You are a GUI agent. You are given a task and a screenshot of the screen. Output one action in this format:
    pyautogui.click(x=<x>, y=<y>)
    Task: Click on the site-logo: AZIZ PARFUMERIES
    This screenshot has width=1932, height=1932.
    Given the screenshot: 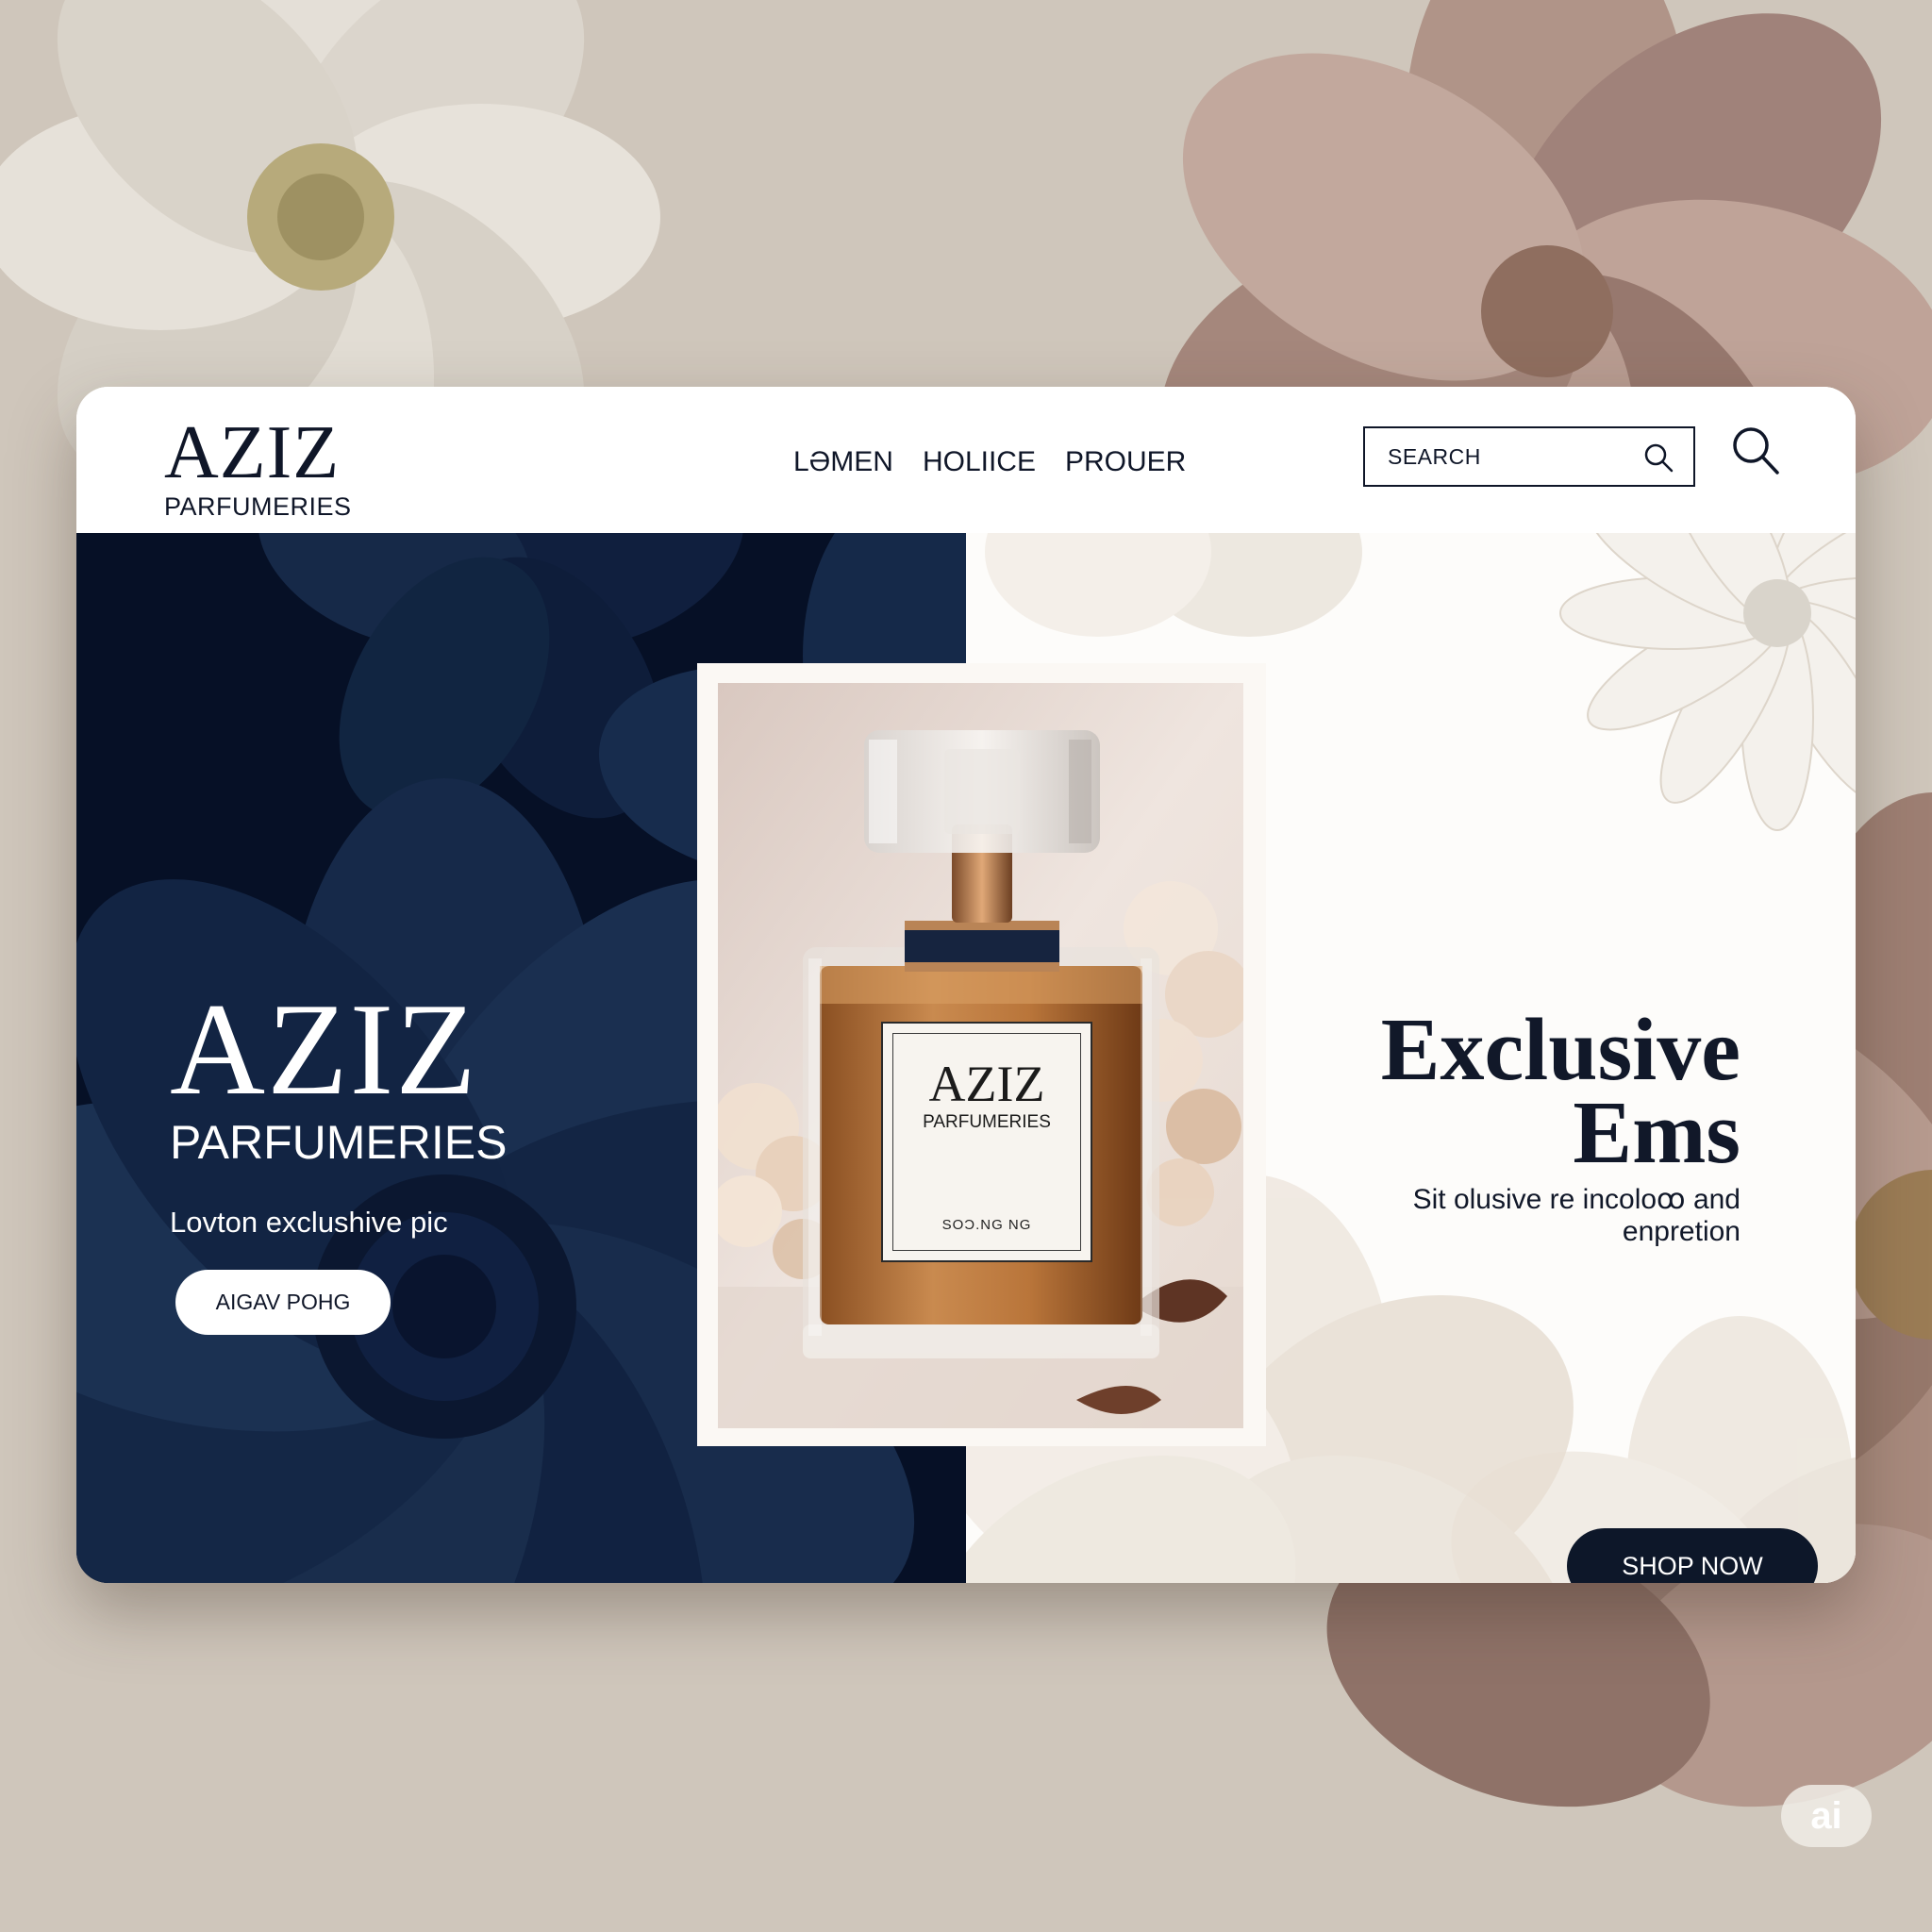 What is the action you would take?
    pyautogui.click(x=258, y=467)
    